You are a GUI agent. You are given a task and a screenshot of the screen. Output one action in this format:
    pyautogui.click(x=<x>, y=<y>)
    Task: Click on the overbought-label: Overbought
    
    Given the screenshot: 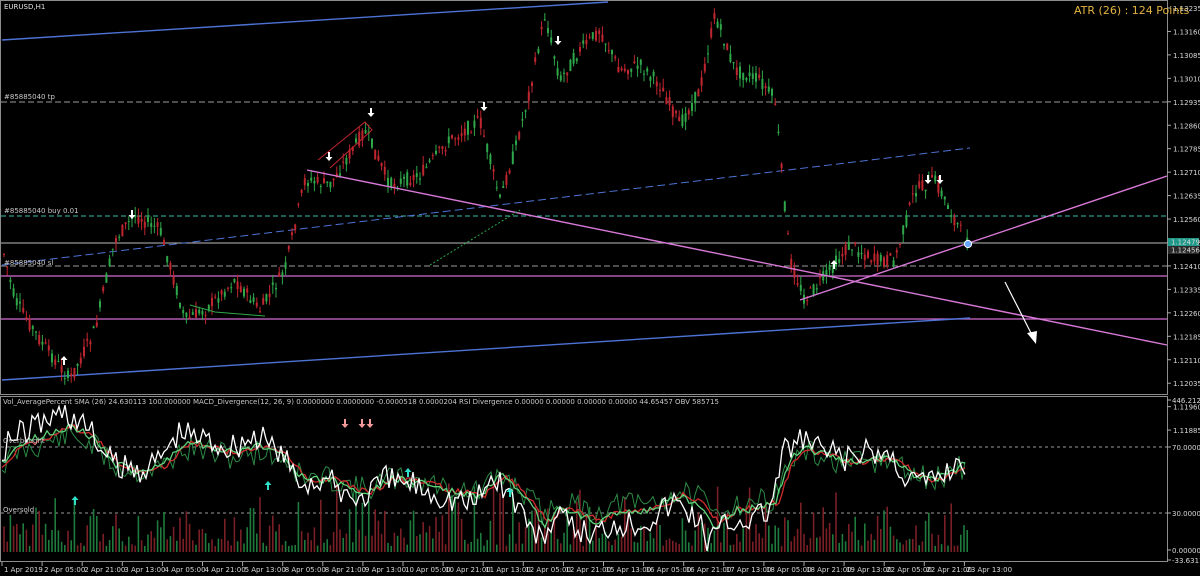 What is the action you would take?
    pyautogui.click(x=24, y=441)
    